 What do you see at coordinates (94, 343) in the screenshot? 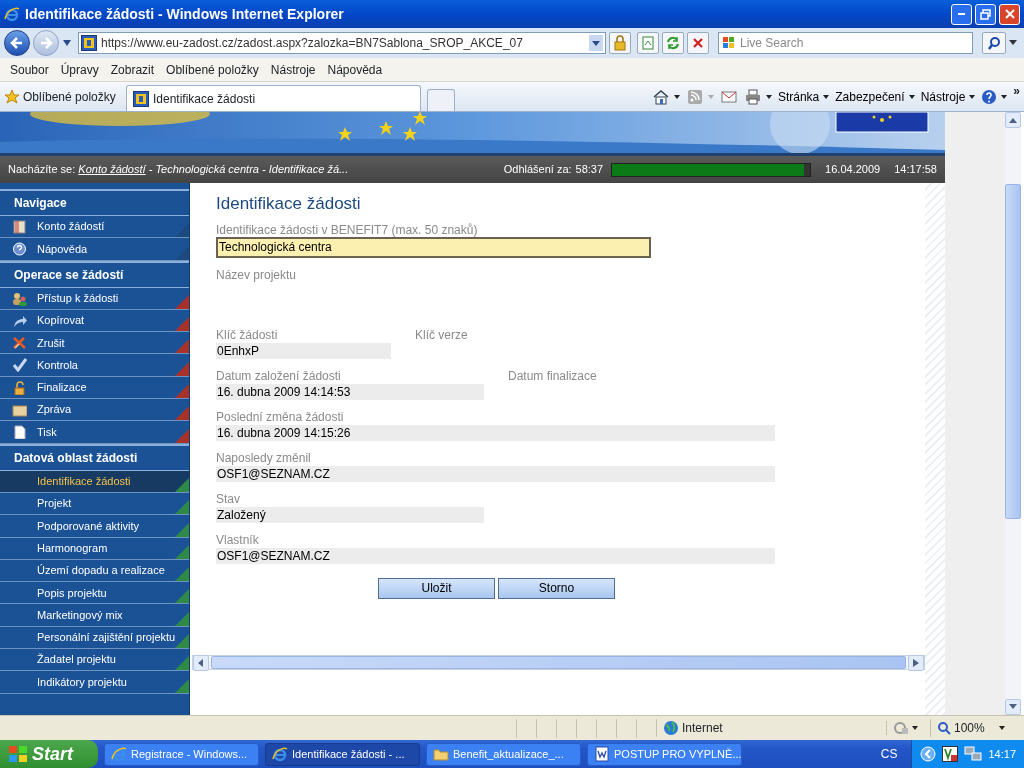
I see `nav-item: Zrušit` at bounding box center [94, 343].